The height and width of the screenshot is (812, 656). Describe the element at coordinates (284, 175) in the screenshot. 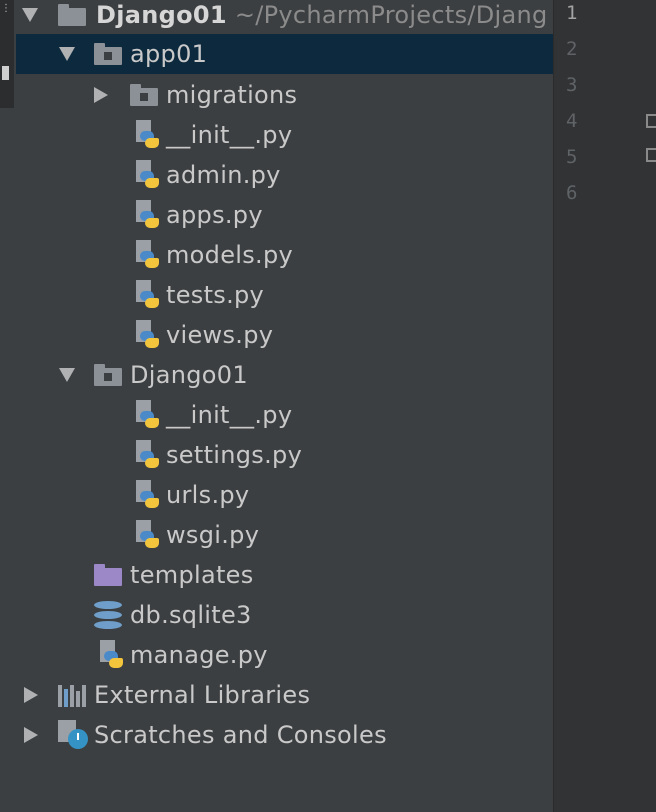

I see `tree-row-file: admin.py` at that location.